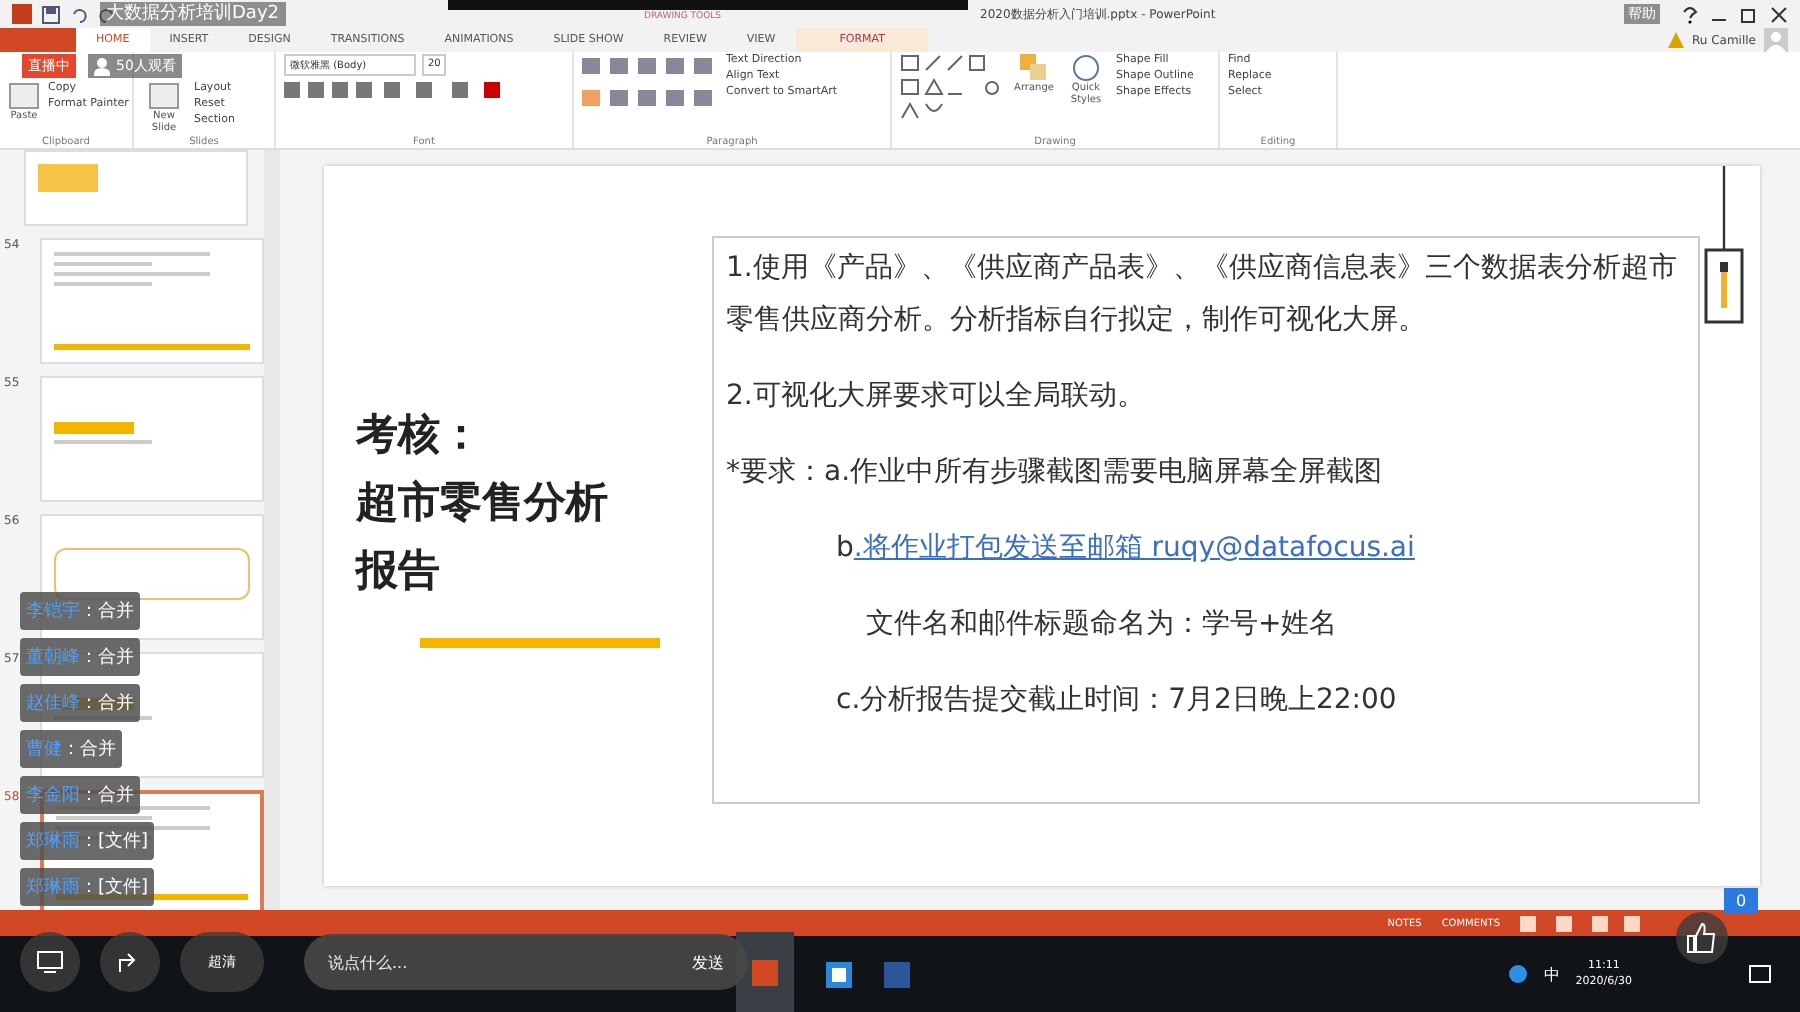 This screenshot has height=1012, width=1800. What do you see at coordinates (420, 434) in the screenshot?
I see `slide-heading: 考核：` at bounding box center [420, 434].